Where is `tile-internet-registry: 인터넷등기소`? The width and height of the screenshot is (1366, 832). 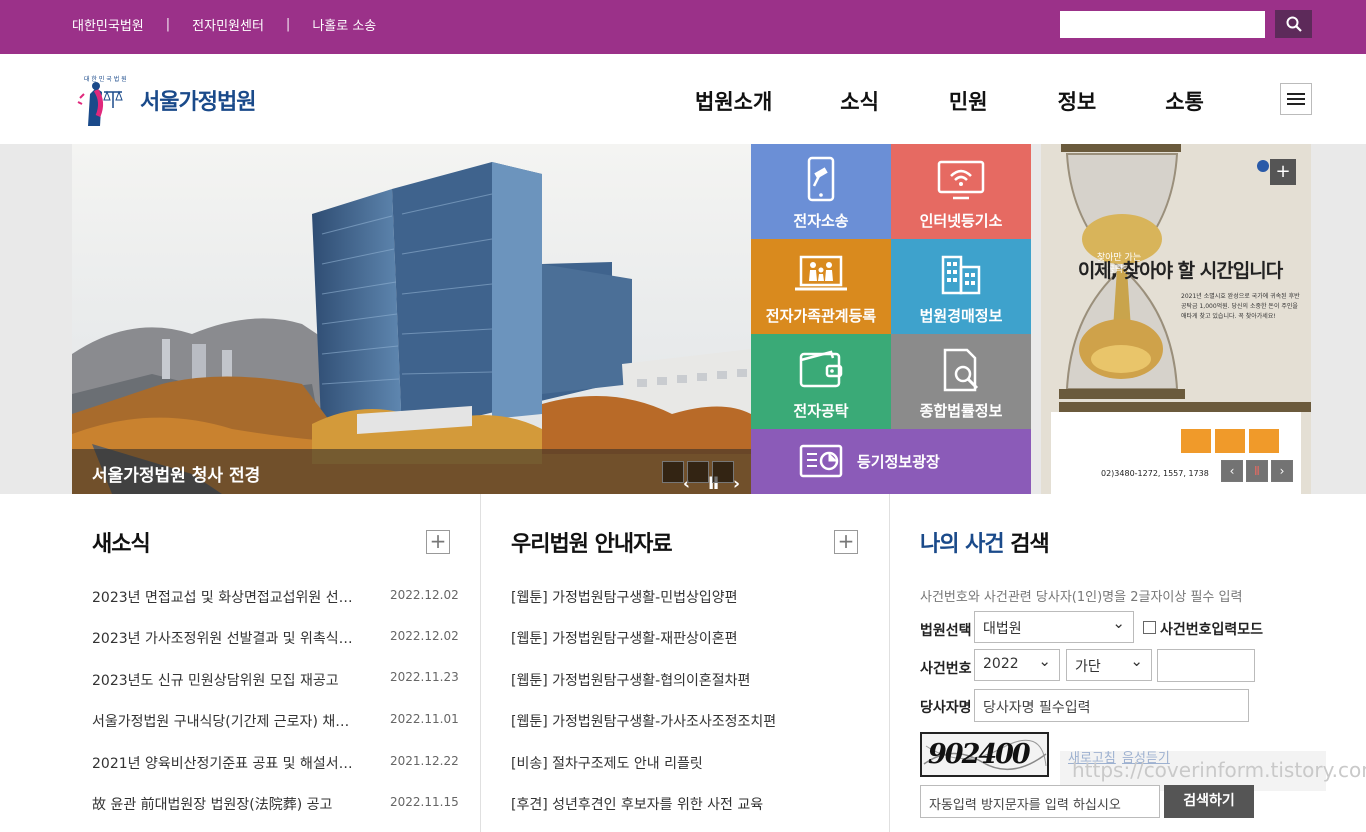 tile-internet-registry: 인터넷등기소 is located at coordinates (961, 191).